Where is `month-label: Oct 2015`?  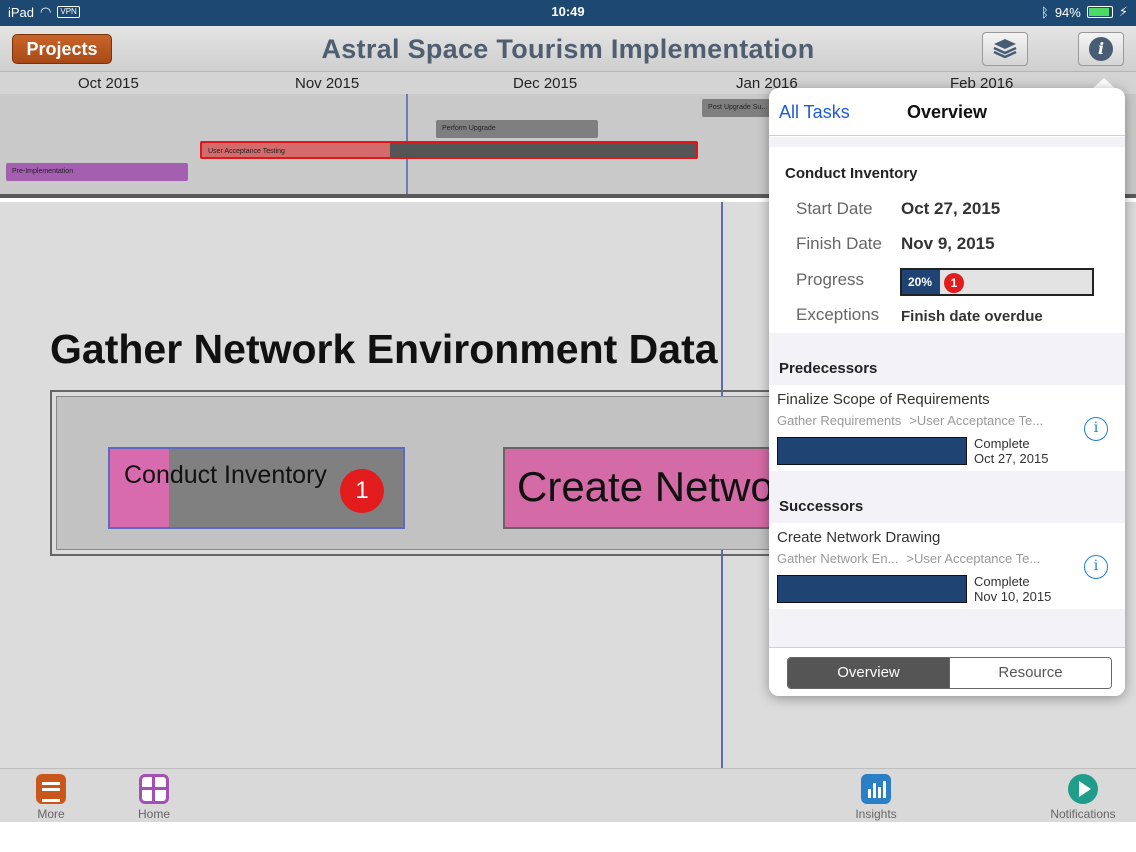
month-label: Oct 2015 is located at coordinates (108, 83).